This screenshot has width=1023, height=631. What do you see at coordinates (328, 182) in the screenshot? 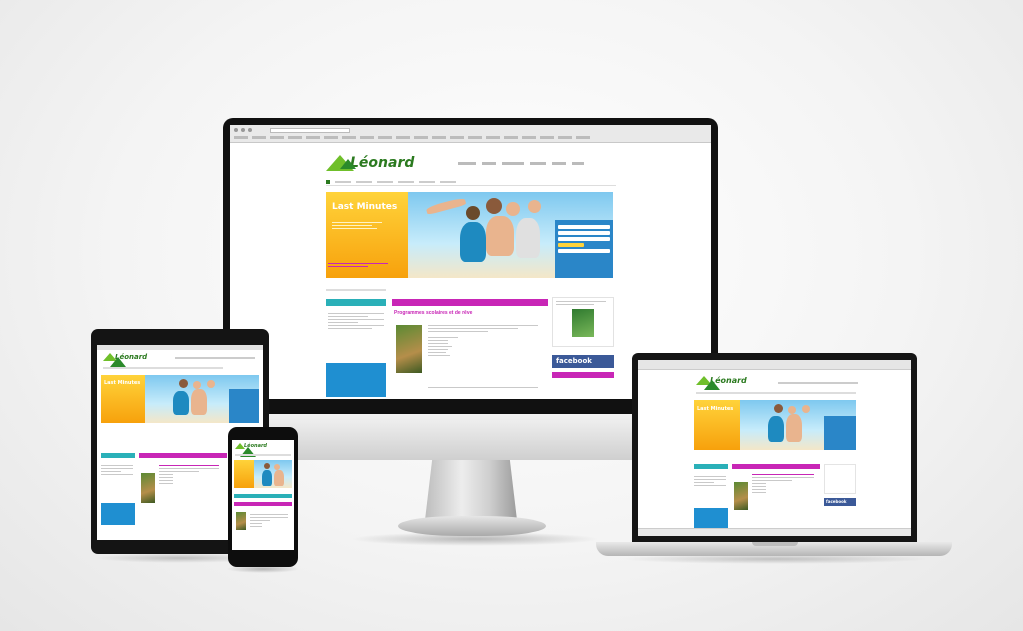
I see `phone-icon` at bounding box center [328, 182].